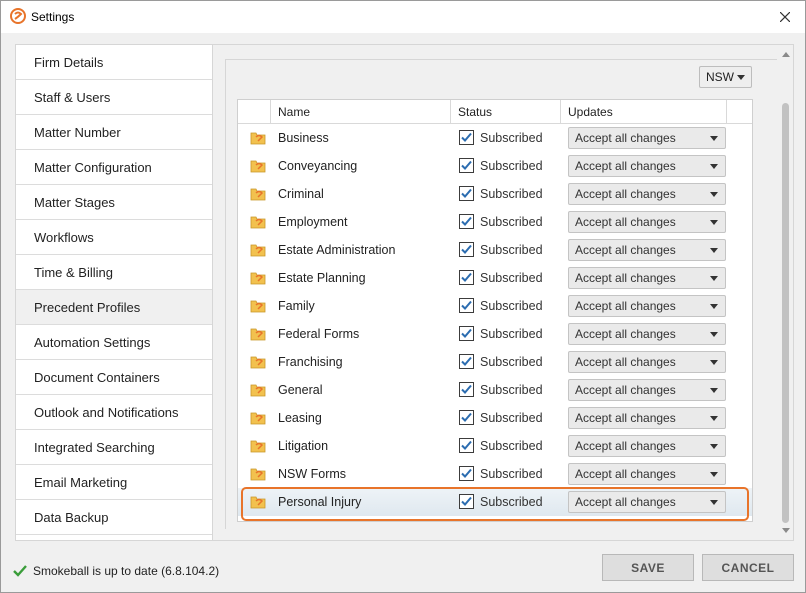 This screenshot has height=593, width=806. I want to click on table-header: Name Status Updates, so click(495, 112).